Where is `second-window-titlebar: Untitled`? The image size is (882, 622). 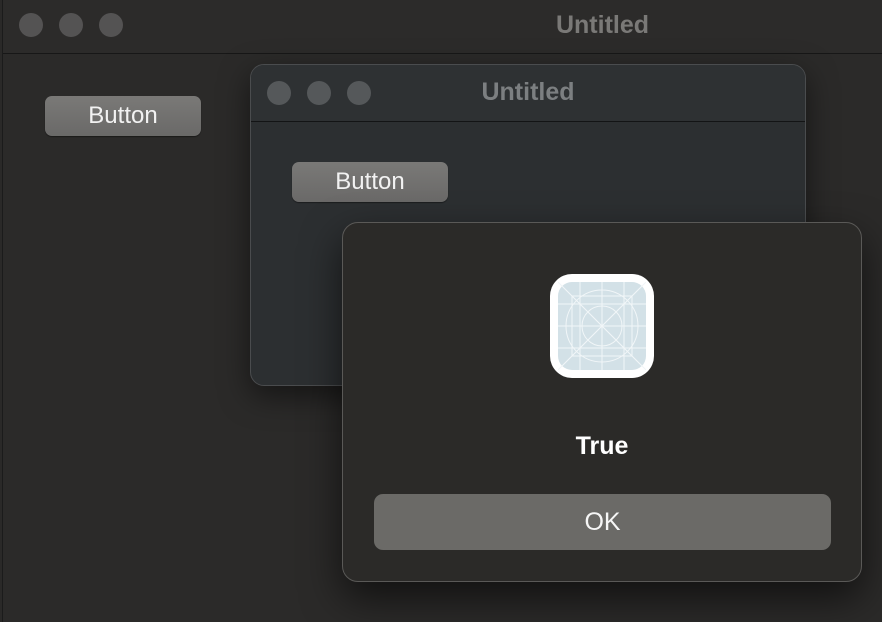
second-window-titlebar: Untitled is located at coordinates (528, 93).